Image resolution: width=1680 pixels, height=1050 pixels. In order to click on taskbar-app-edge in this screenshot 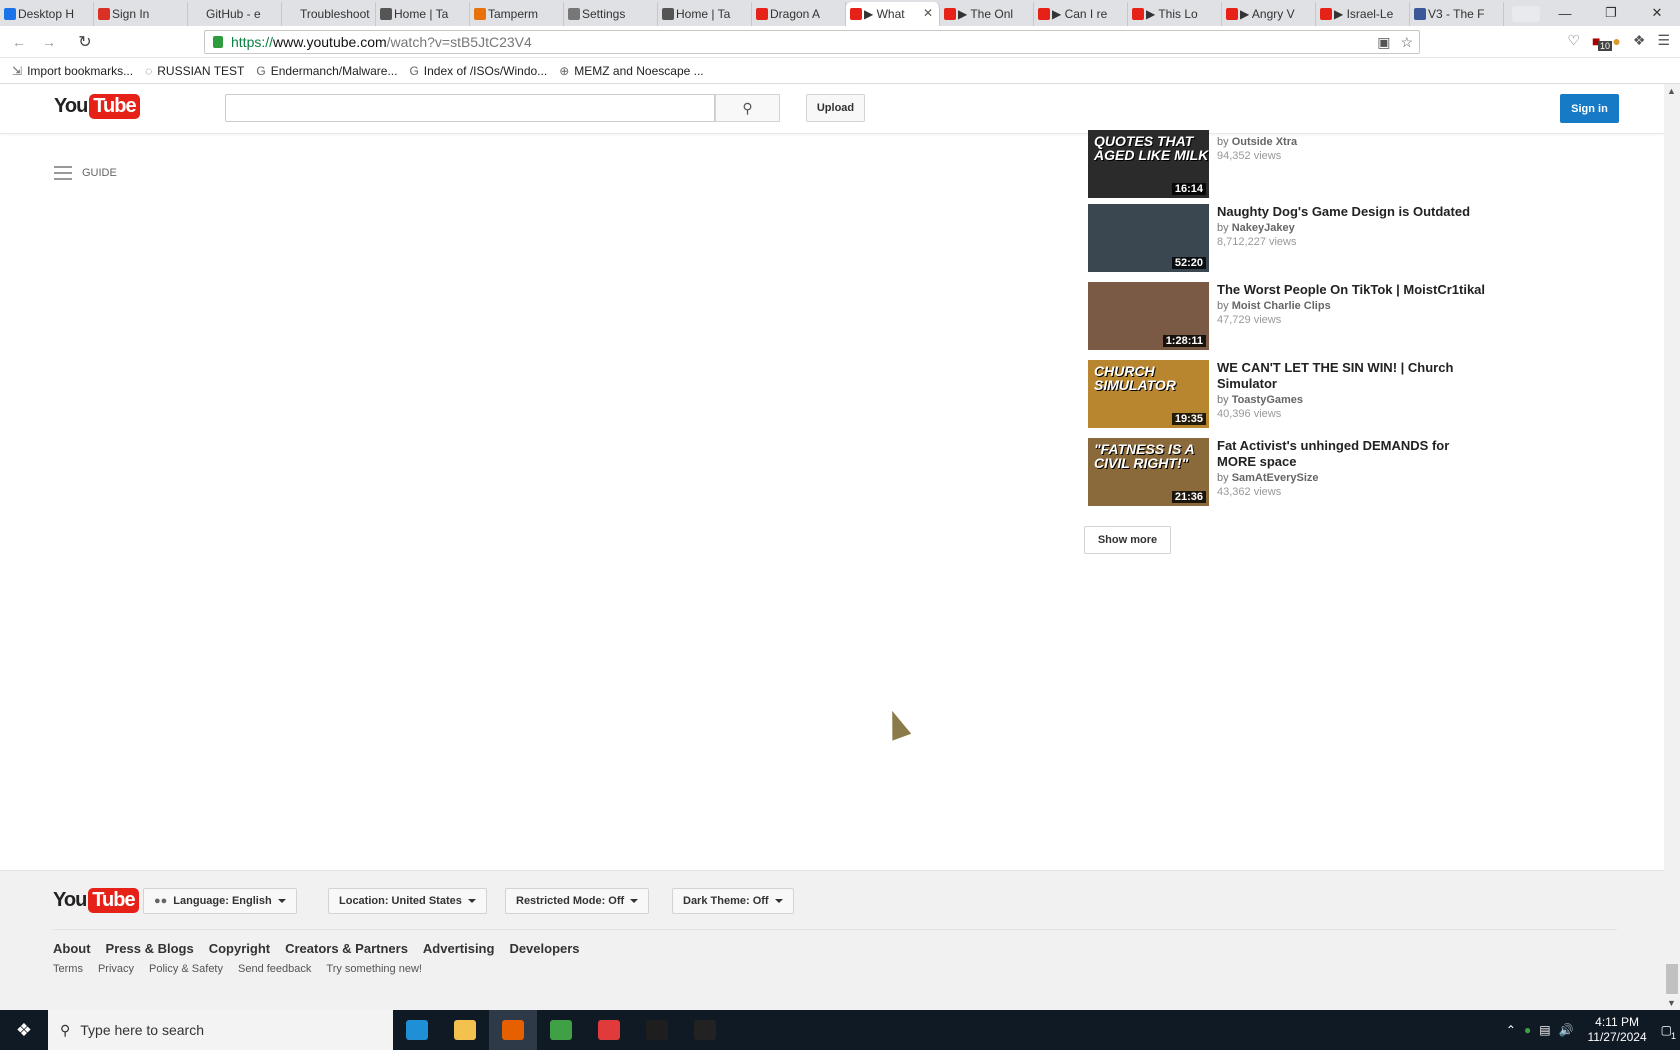, I will do `click(417, 1030)`.